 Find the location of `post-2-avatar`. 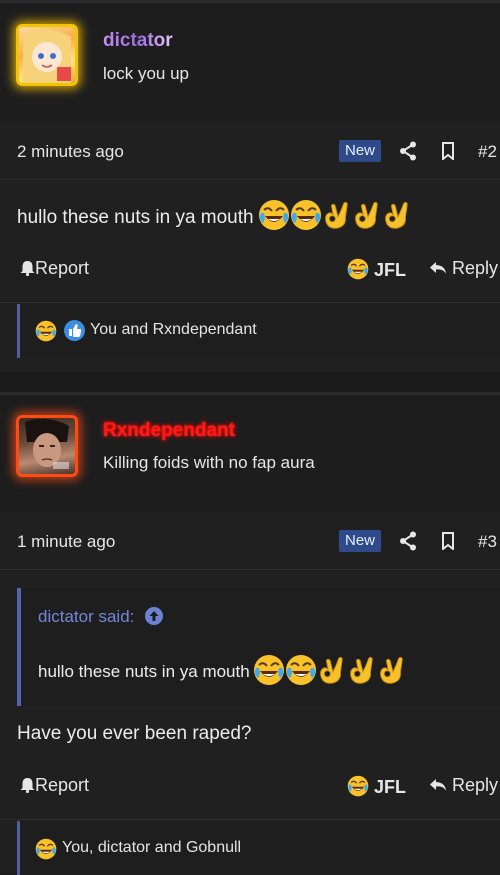

post-2-avatar is located at coordinates (47, 55).